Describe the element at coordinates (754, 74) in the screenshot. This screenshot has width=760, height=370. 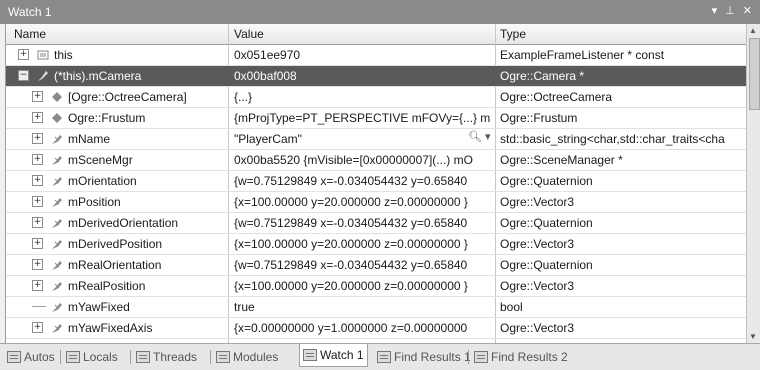
I see `scroll-thumb` at that location.